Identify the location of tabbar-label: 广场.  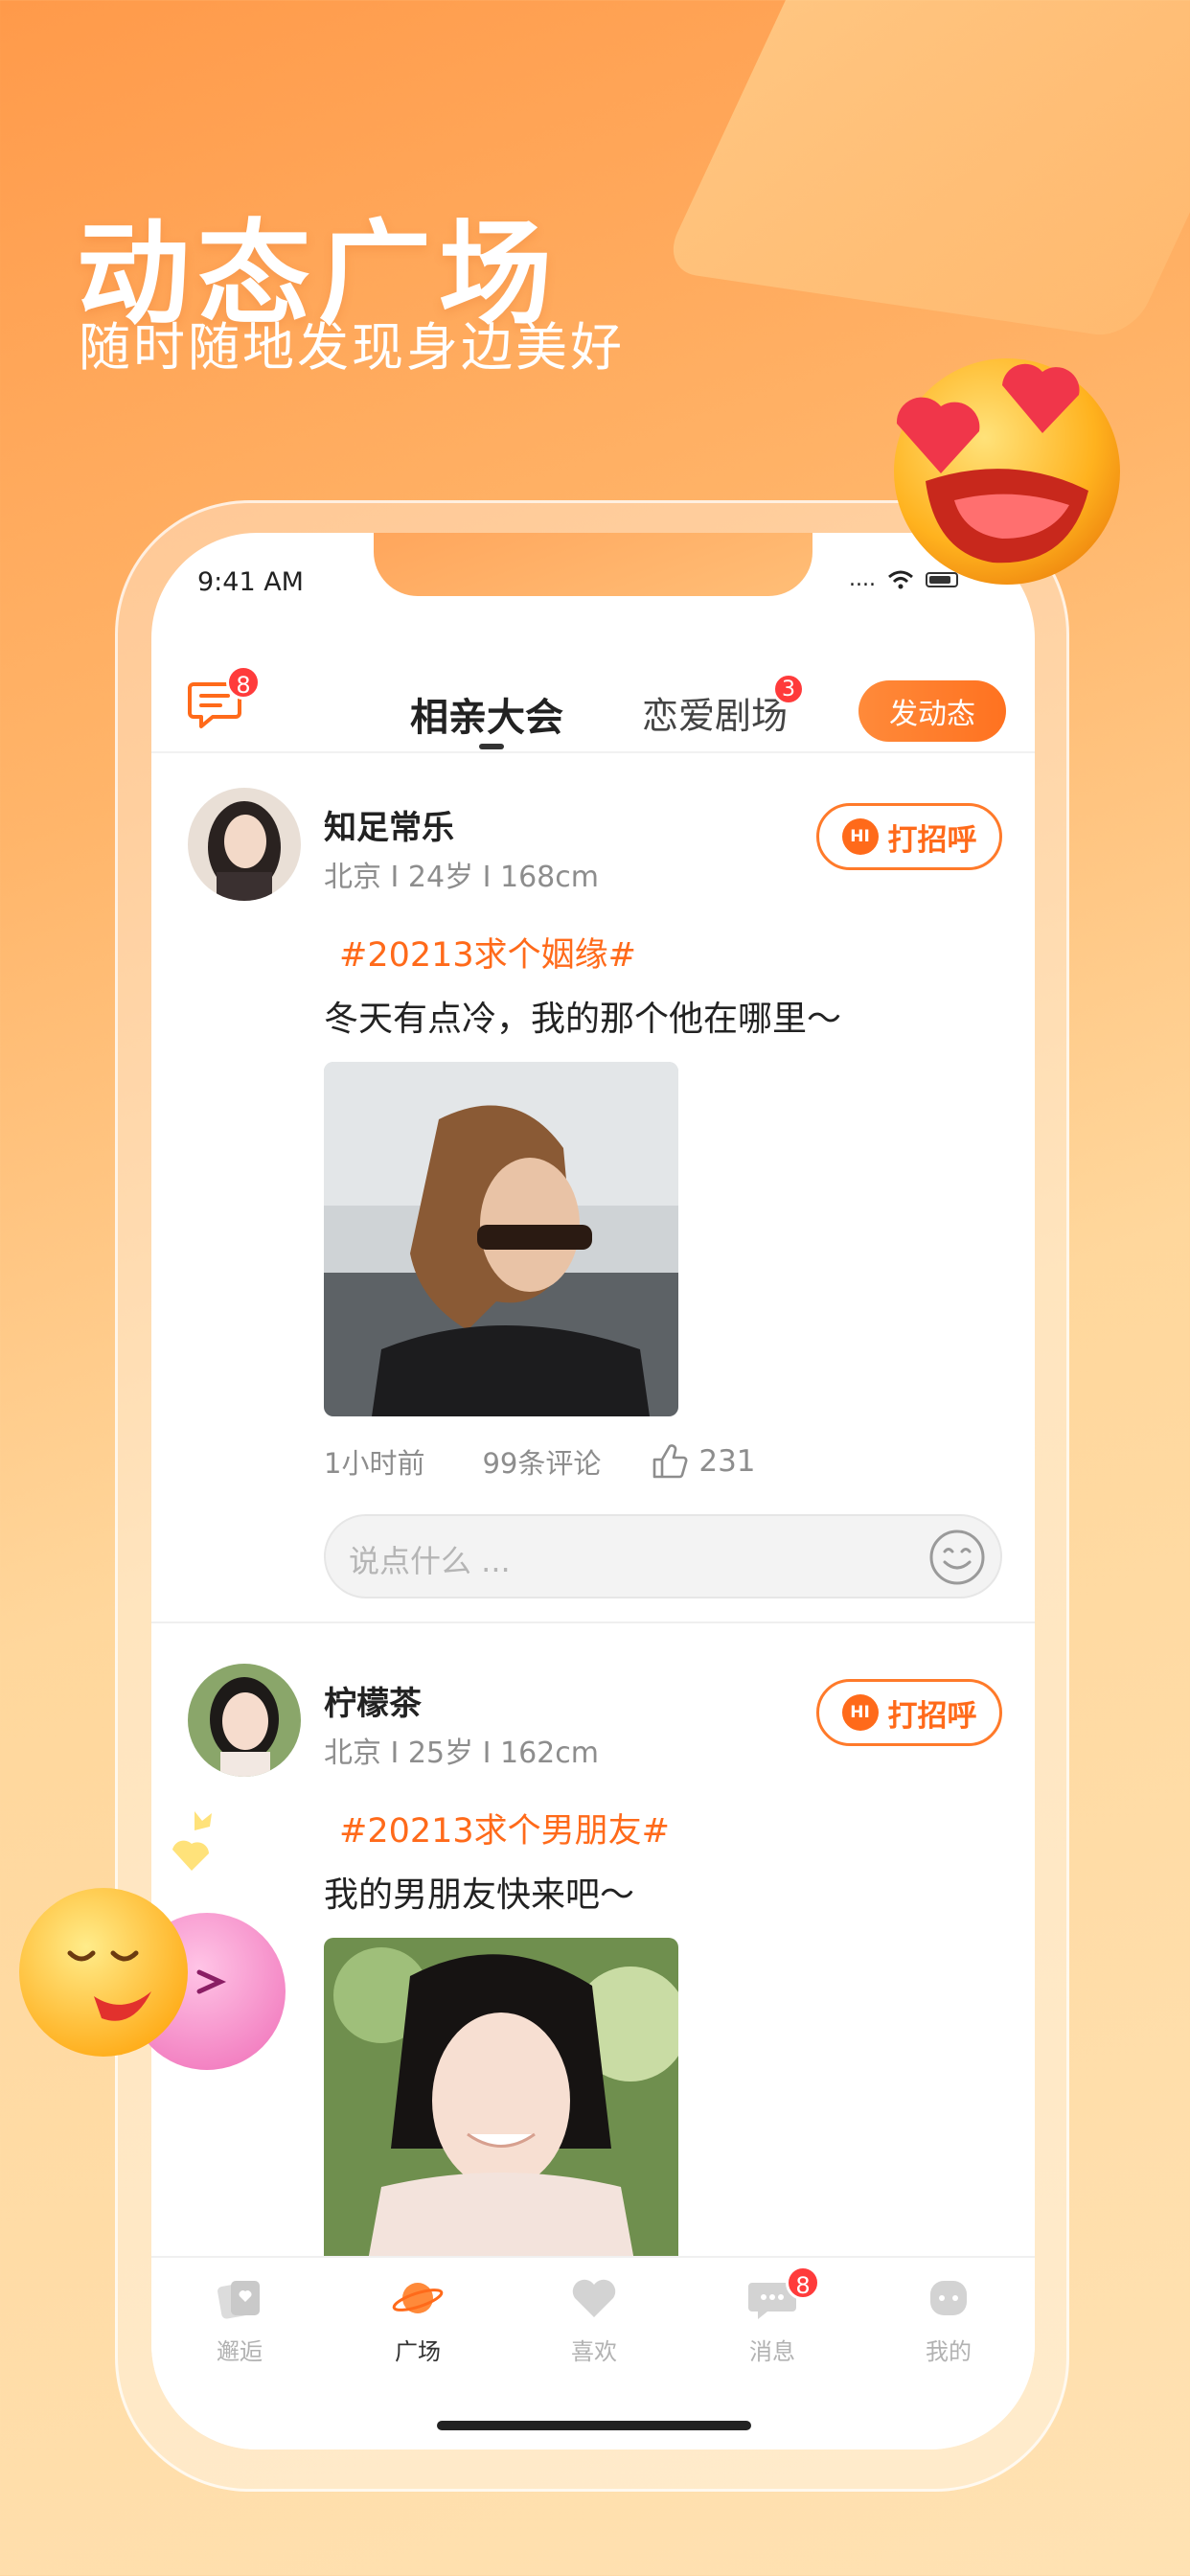
(418, 2351).